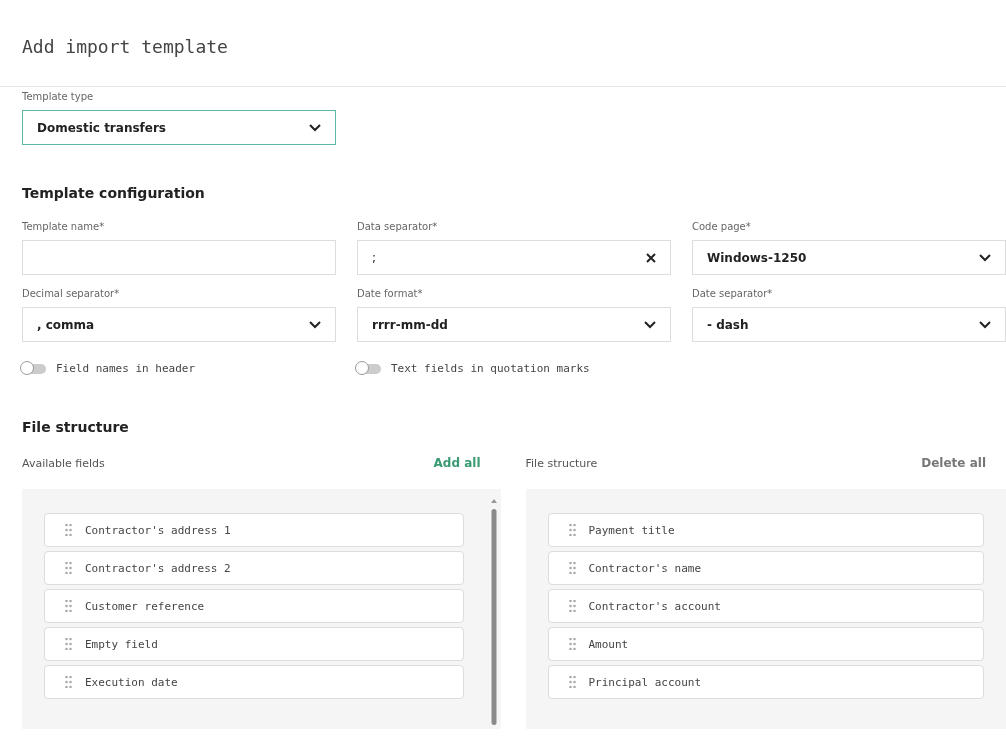 Image resolution: width=1006 pixels, height=738 pixels. Describe the element at coordinates (126, 368) in the screenshot. I see `toggle-label: Field names in header` at that location.